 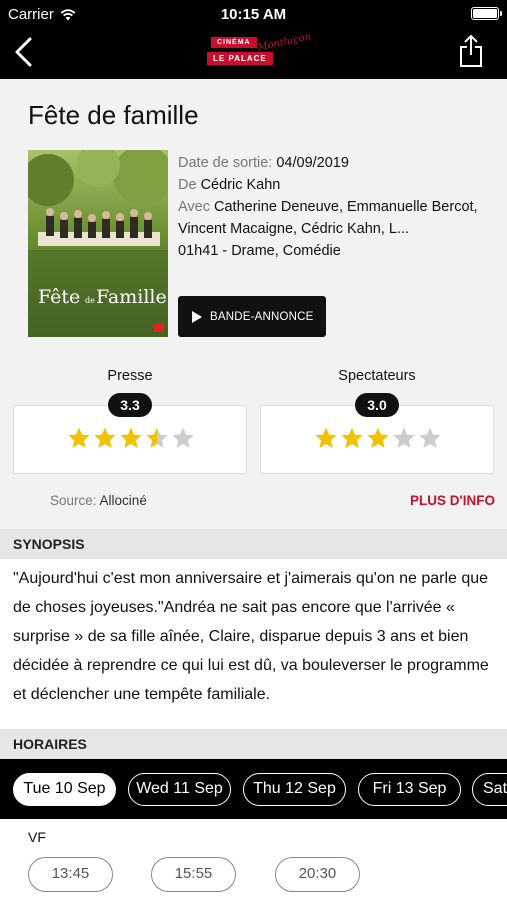 What do you see at coordinates (123, 500) in the screenshot?
I see `source-value: Allociné` at bounding box center [123, 500].